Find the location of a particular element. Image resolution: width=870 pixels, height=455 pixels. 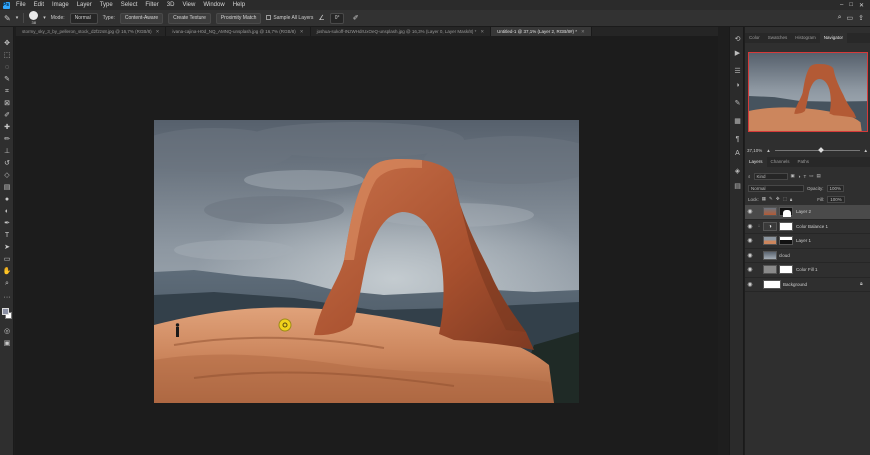

color-swatches is located at coordinates (7, 314).